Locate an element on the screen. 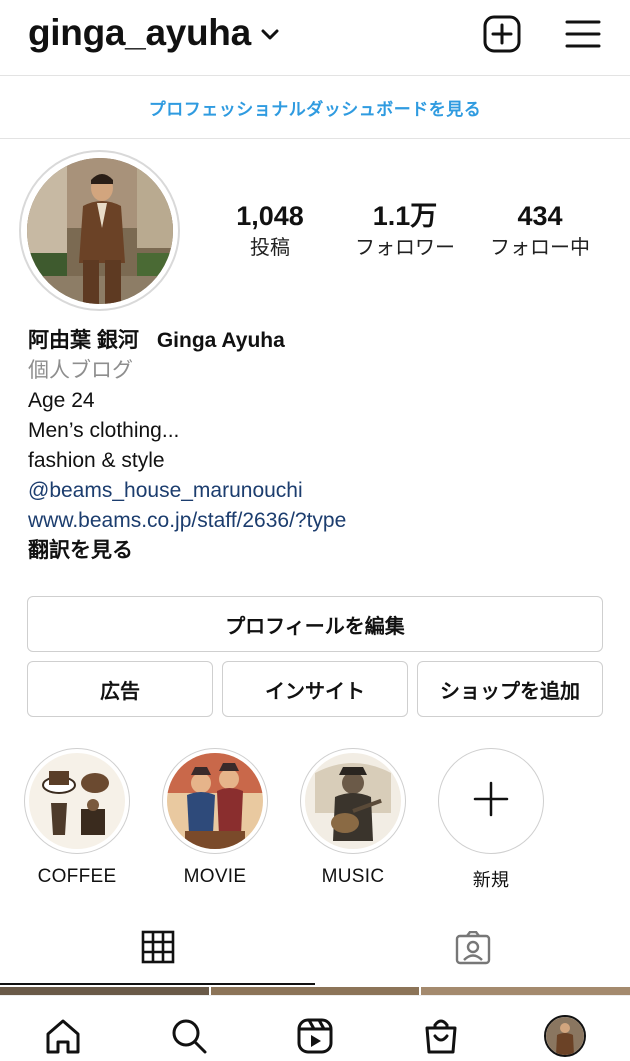 Image resolution: width=630 pixels, height=1061 pixels. following-count: 434 フォロー中 is located at coordinates (540, 231).